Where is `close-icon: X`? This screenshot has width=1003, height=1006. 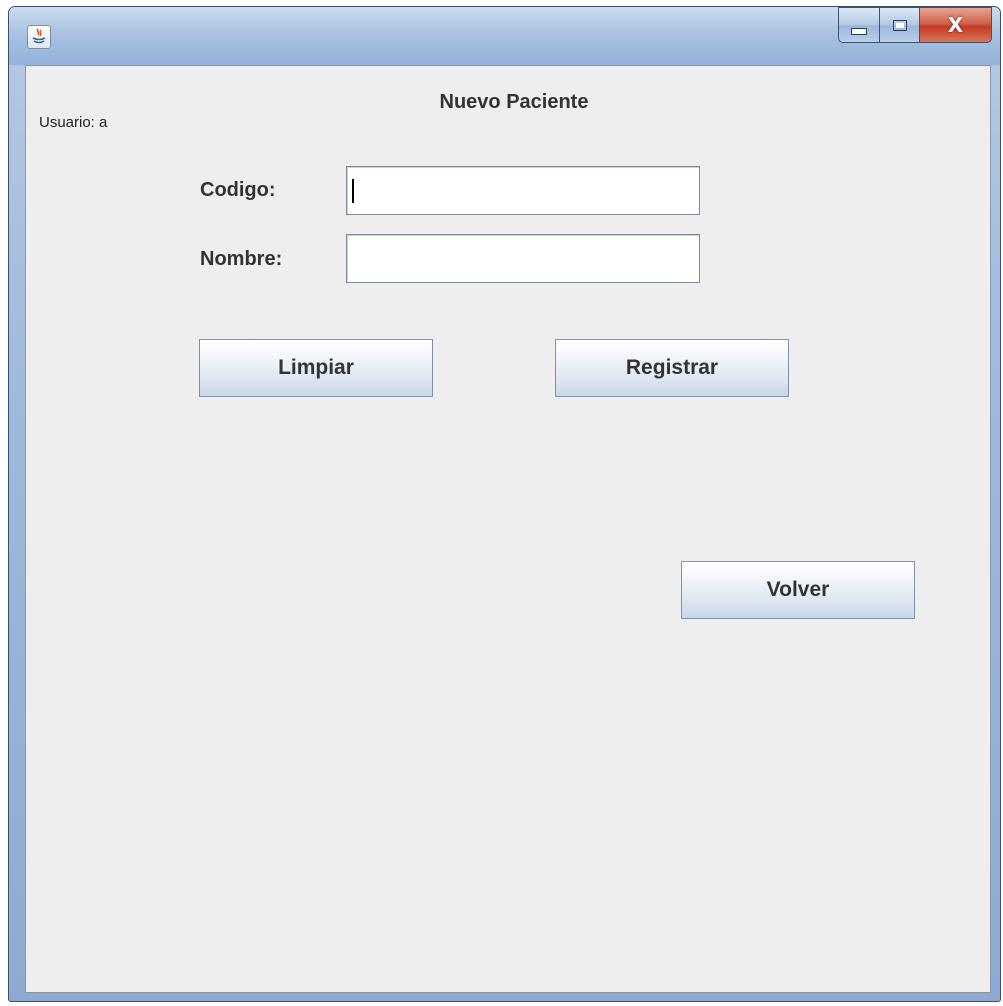
close-icon: X is located at coordinates (955, 25).